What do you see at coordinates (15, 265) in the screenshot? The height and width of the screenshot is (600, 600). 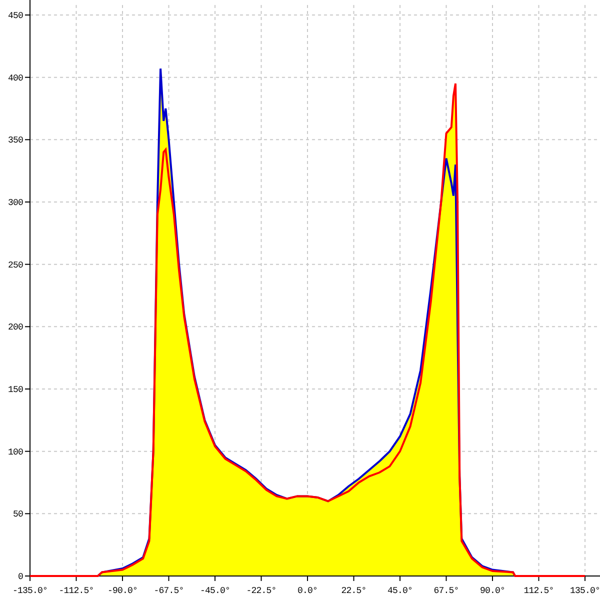 I see `tick-label: 250` at bounding box center [15, 265].